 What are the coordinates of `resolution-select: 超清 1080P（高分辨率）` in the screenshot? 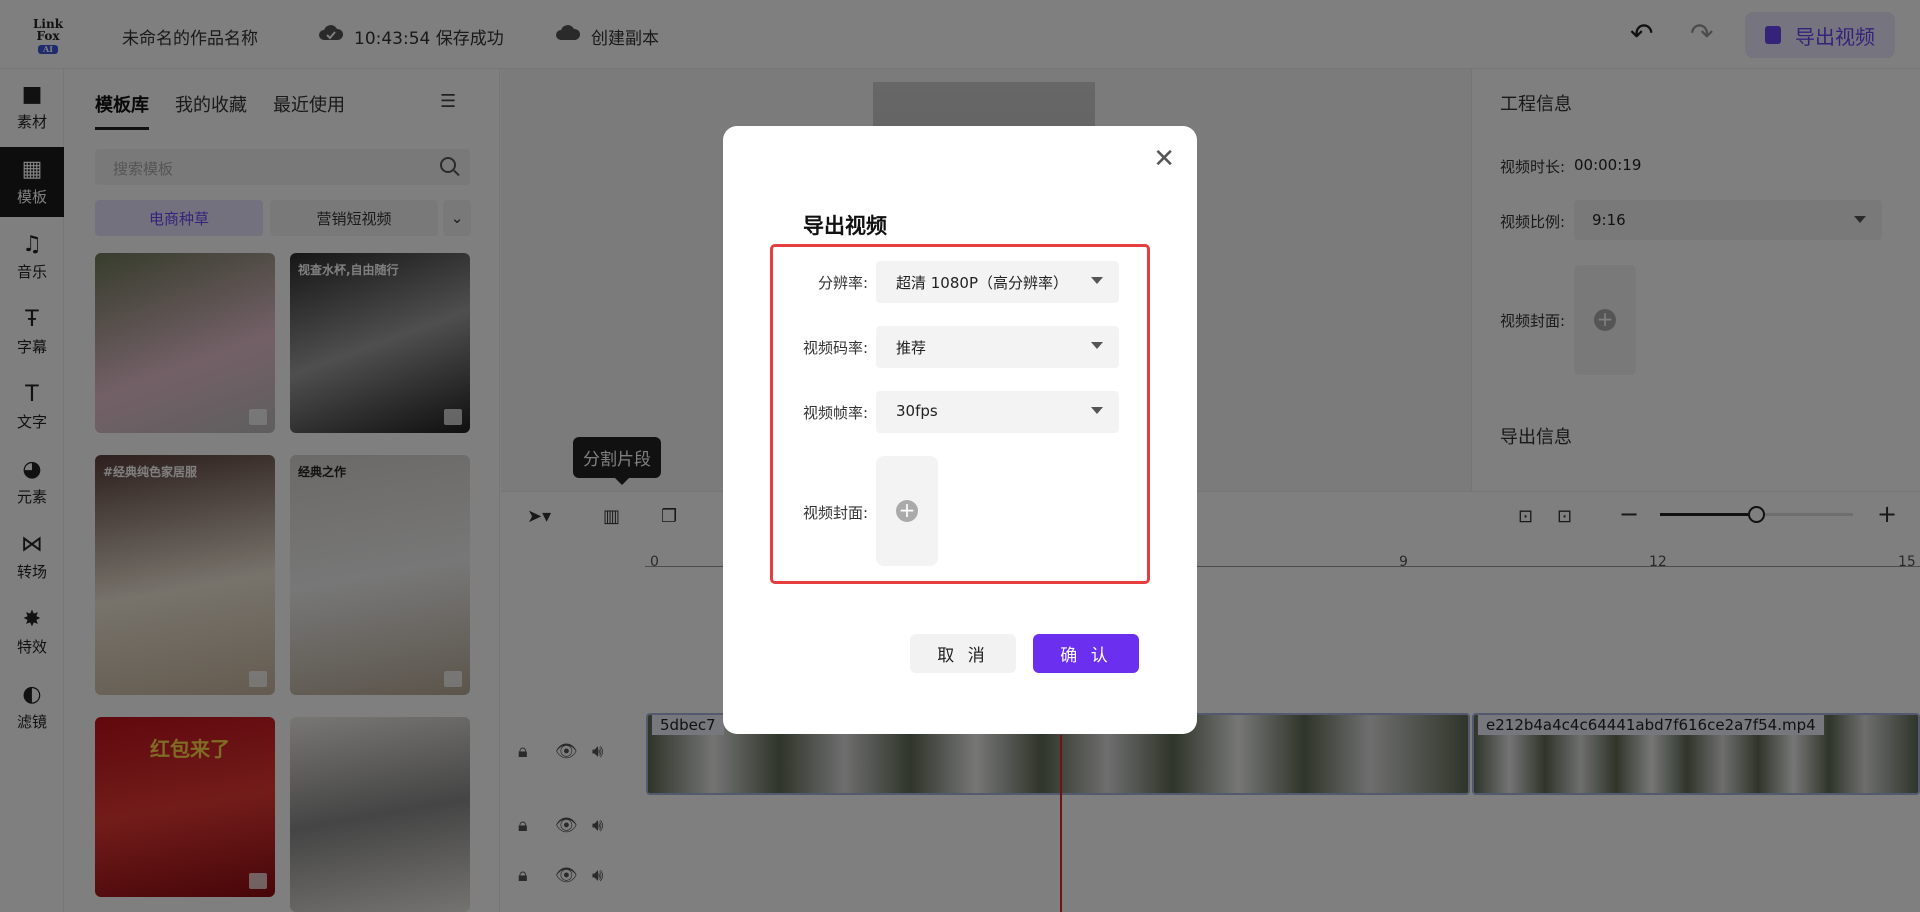 It's located at (997, 282).